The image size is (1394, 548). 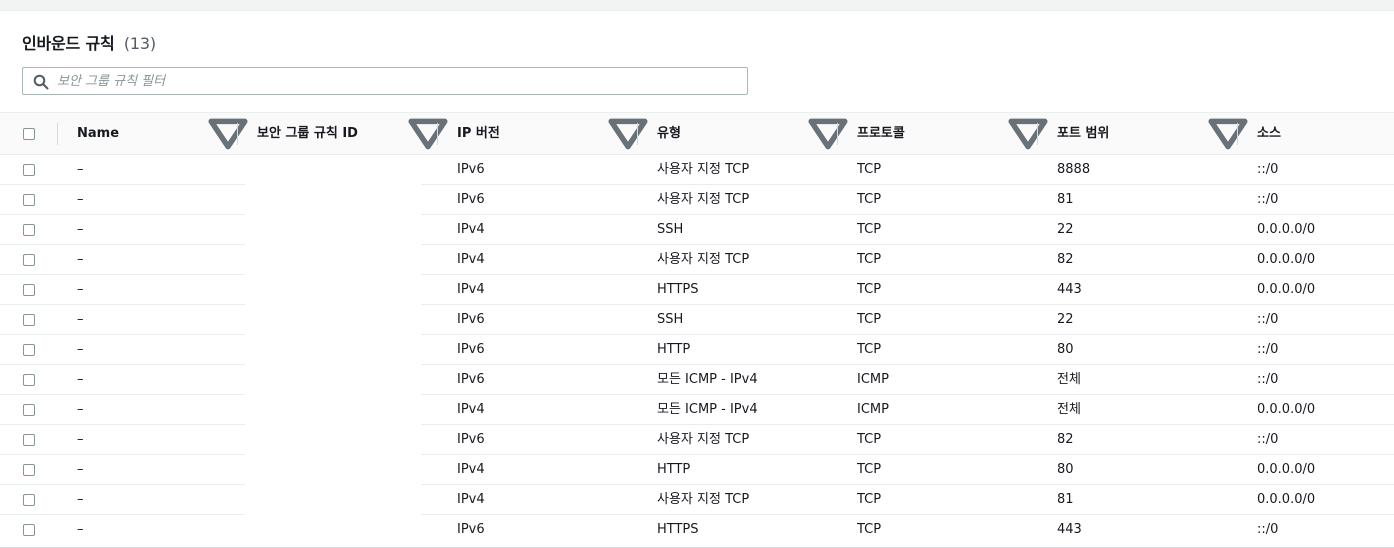 I want to click on table-row: – IPv6 HTTP TCP 80 ::/0, so click(x=697, y=350).